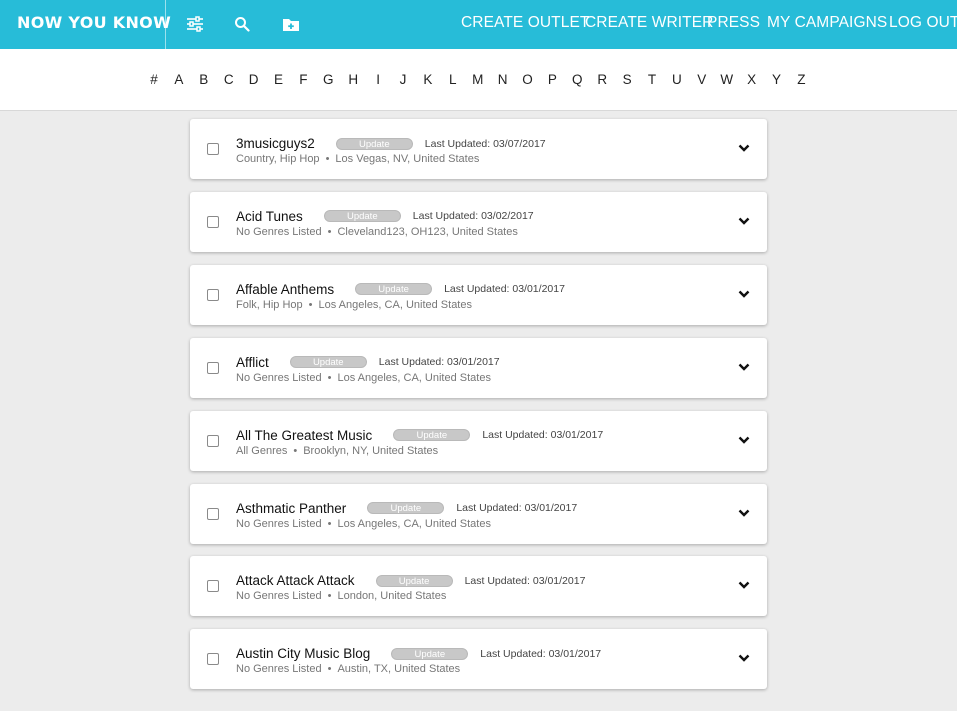 This screenshot has width=957, height=711. Describe the element at coordinates (923, 23) in the screenshot. I see `nav-log-out: LOG OUT` at that location.